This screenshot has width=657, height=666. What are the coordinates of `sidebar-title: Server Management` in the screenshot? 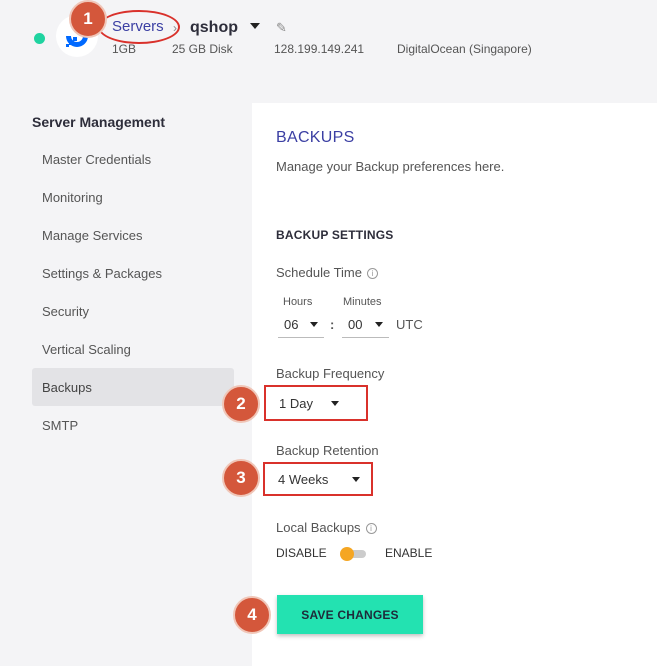 It's located at (99, 122).